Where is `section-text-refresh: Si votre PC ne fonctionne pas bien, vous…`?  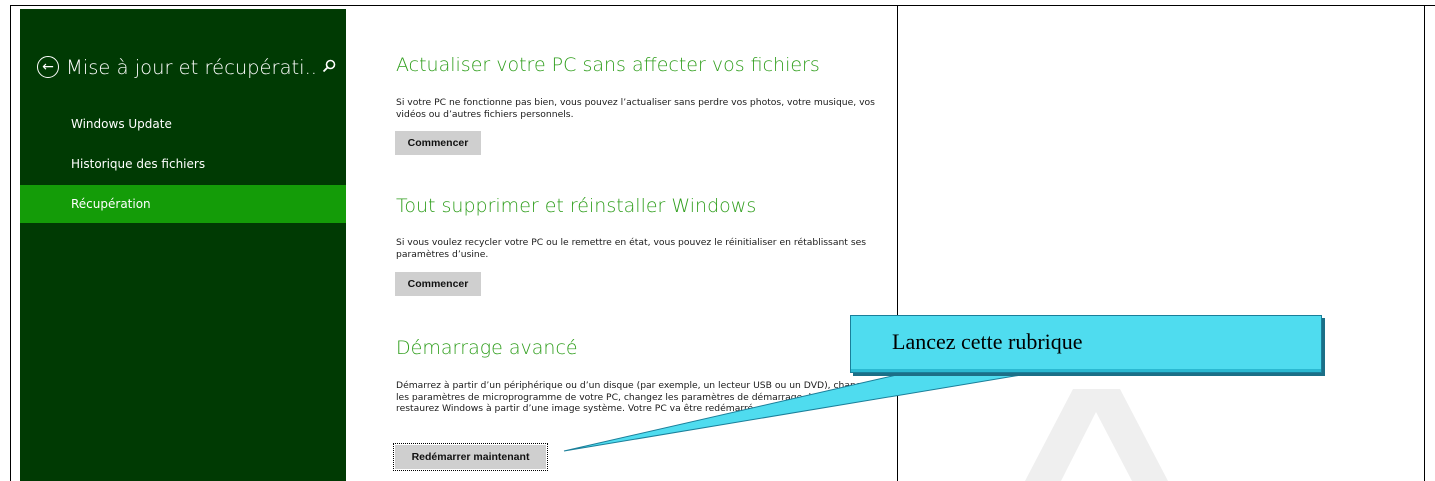 section-text-refresh: Si votre PC ne fonctionne pas bien, vous… is located at coordinates (635, 108).